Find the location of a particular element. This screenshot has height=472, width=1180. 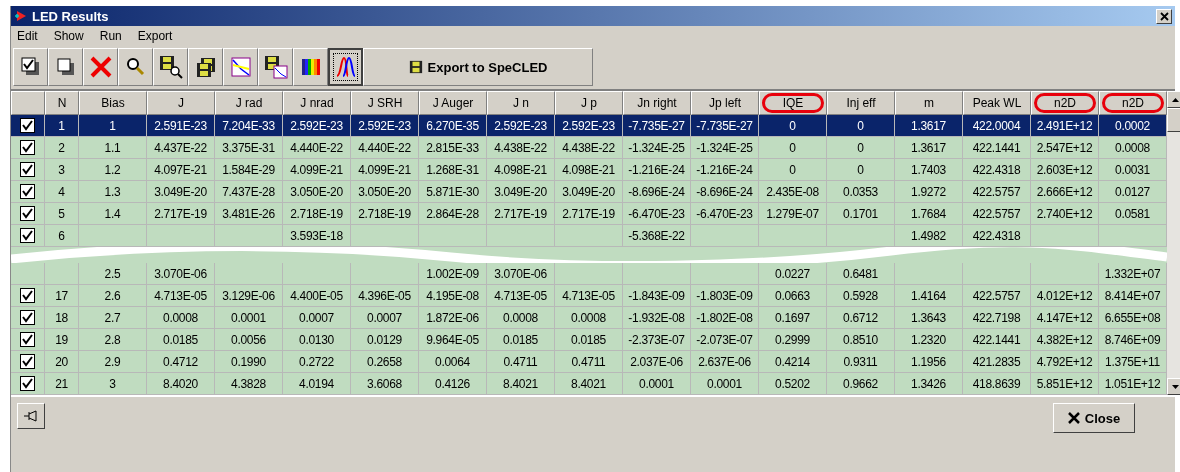

column-header: N is located at coordinates (62, 103).